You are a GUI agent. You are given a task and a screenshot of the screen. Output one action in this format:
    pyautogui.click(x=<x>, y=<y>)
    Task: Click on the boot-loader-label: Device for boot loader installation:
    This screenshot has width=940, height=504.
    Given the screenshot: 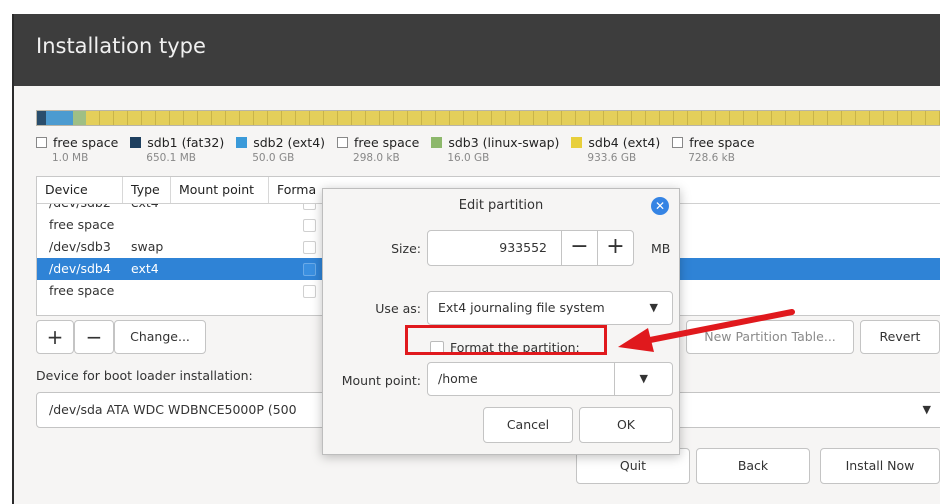 What is the action you would take?
    pyautogui.click(x=144, y=375)
    